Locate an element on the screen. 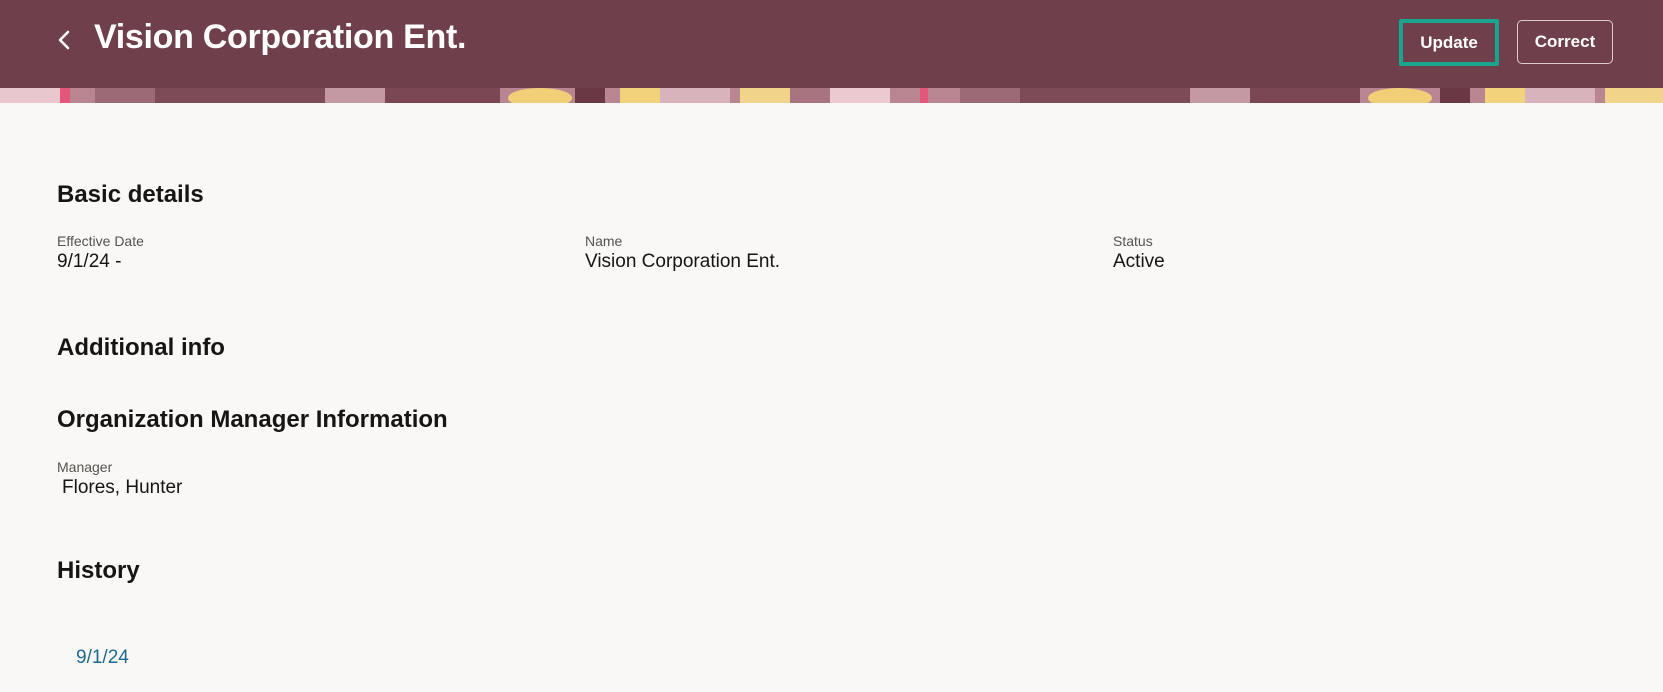 This screenshot has height=692, width=1663. back-button is located at coordinates (64, 42).